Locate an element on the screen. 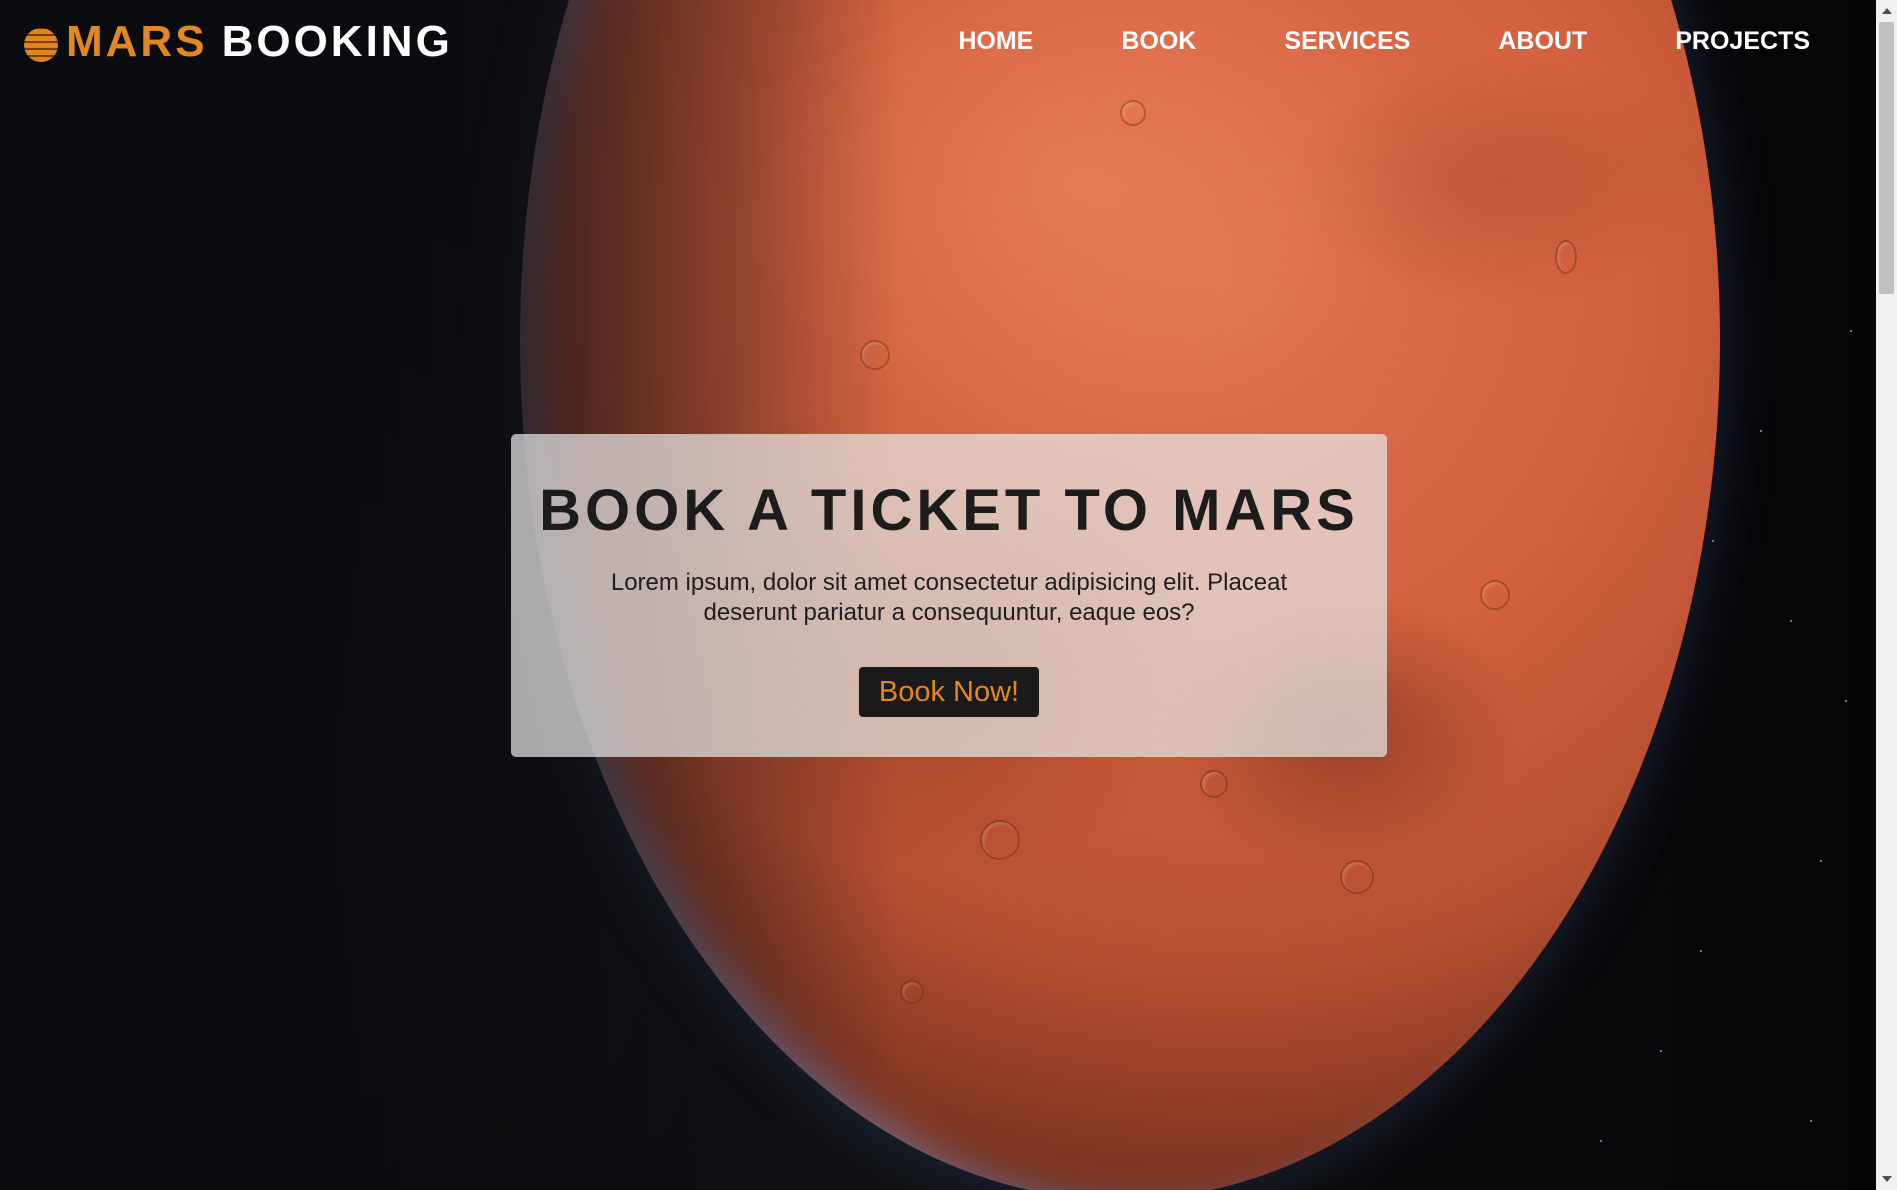 Image resolution: width=1897 pixels, height=1190 pixels. arrow-down-icon is located at coordinates (1887, 1179).